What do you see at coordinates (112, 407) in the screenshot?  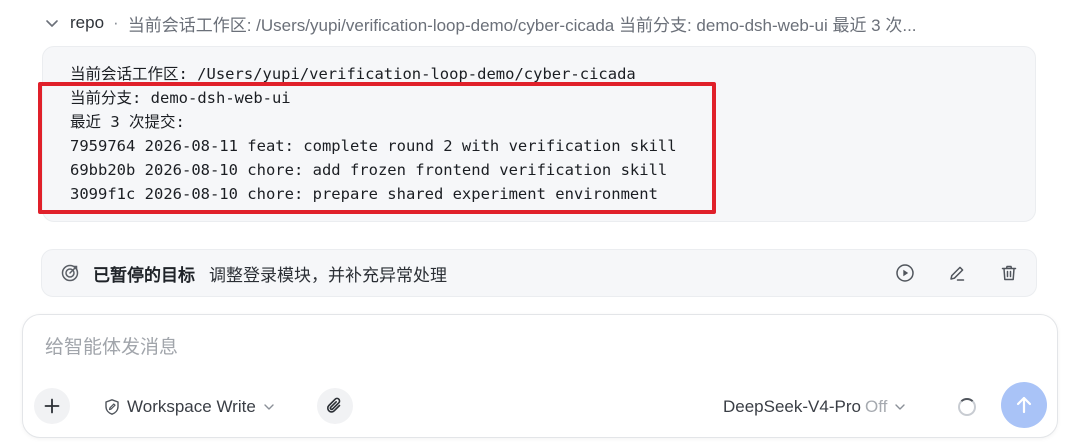 I see `shield-edit-icon` at bounding box center [112, 407].